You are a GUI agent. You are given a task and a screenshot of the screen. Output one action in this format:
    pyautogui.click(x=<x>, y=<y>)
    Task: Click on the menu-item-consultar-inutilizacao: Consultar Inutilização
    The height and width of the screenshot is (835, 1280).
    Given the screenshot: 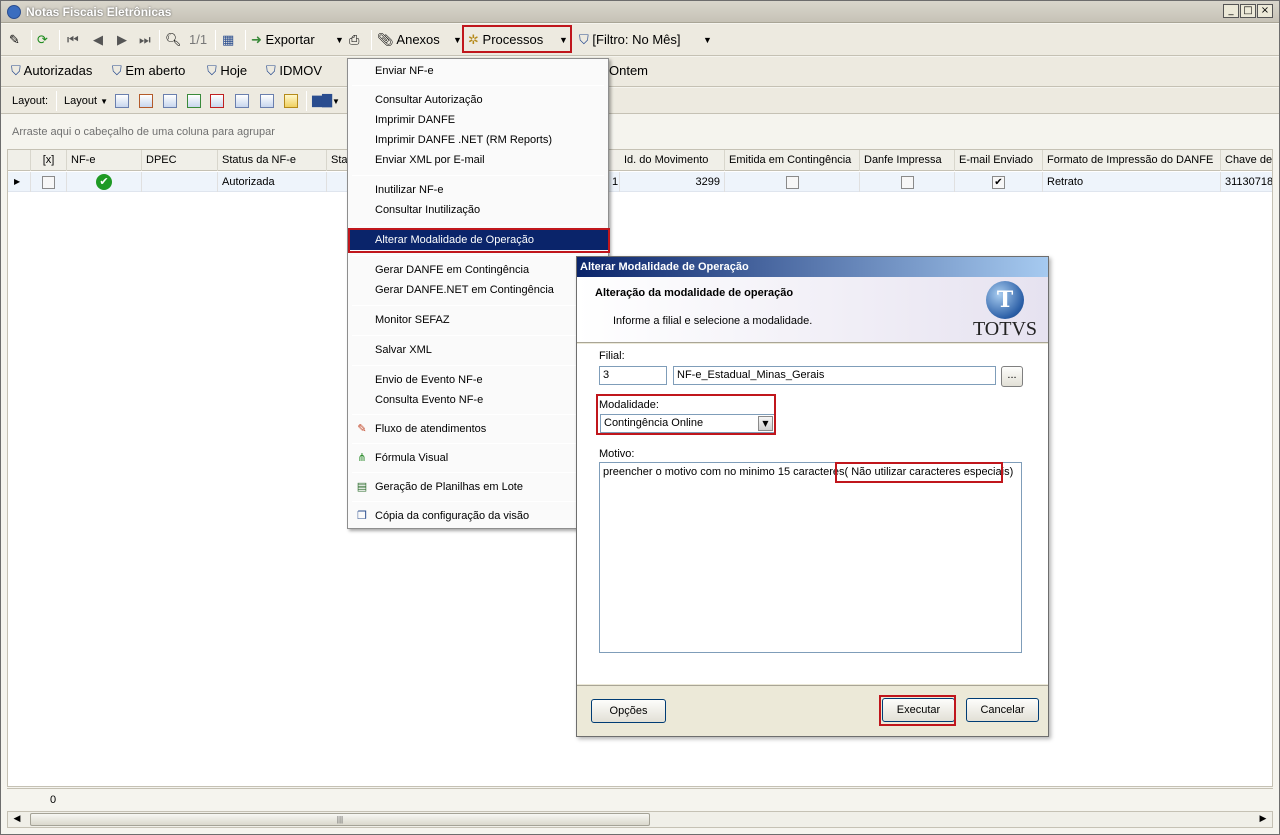 What is the action you would take?
    pyautogui.click(x=478, y=210)
    